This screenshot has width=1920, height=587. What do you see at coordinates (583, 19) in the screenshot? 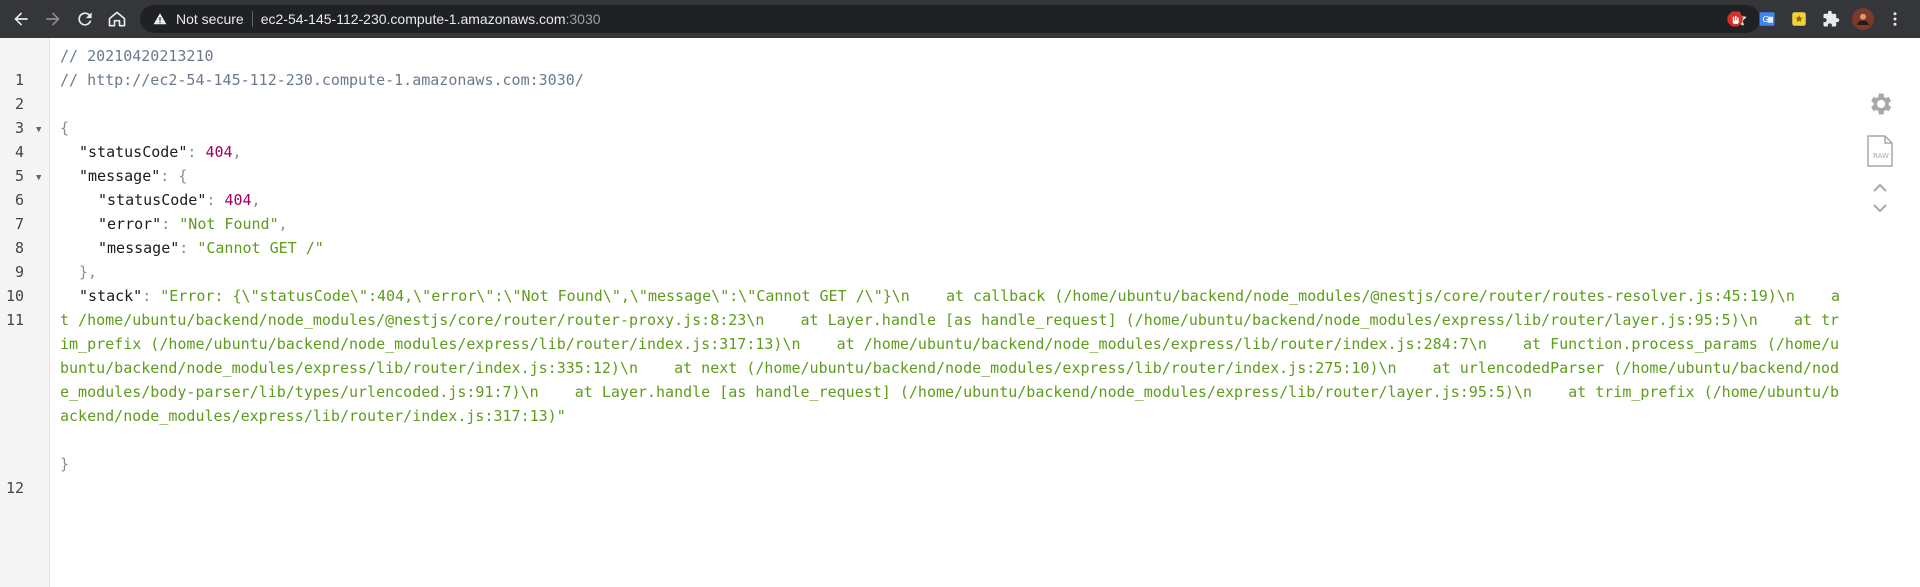
I see `url-port: :3030` at bounding box center [583, 19].